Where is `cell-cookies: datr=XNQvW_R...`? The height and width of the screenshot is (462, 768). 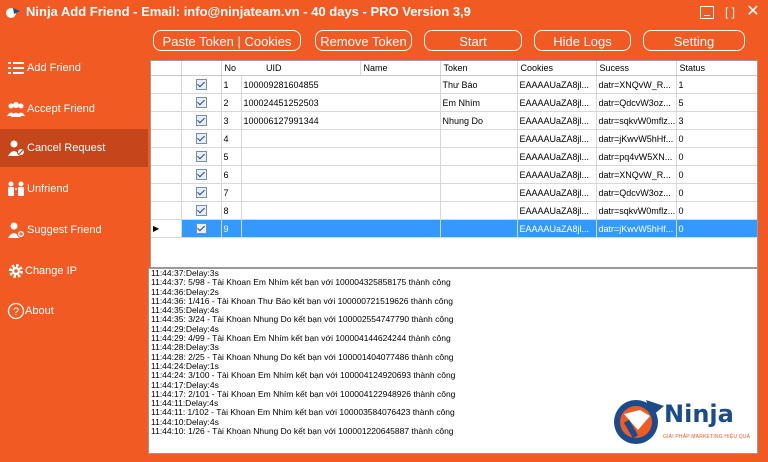 cell-cookies: datr=XNQvW_R... is located at coordinates (636, 174).